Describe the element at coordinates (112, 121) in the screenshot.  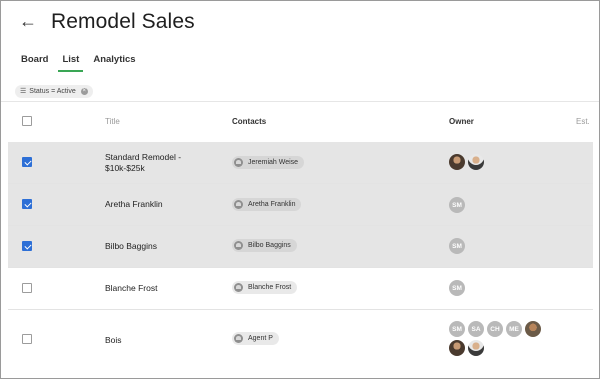
I see `column-title: Title` at that location.